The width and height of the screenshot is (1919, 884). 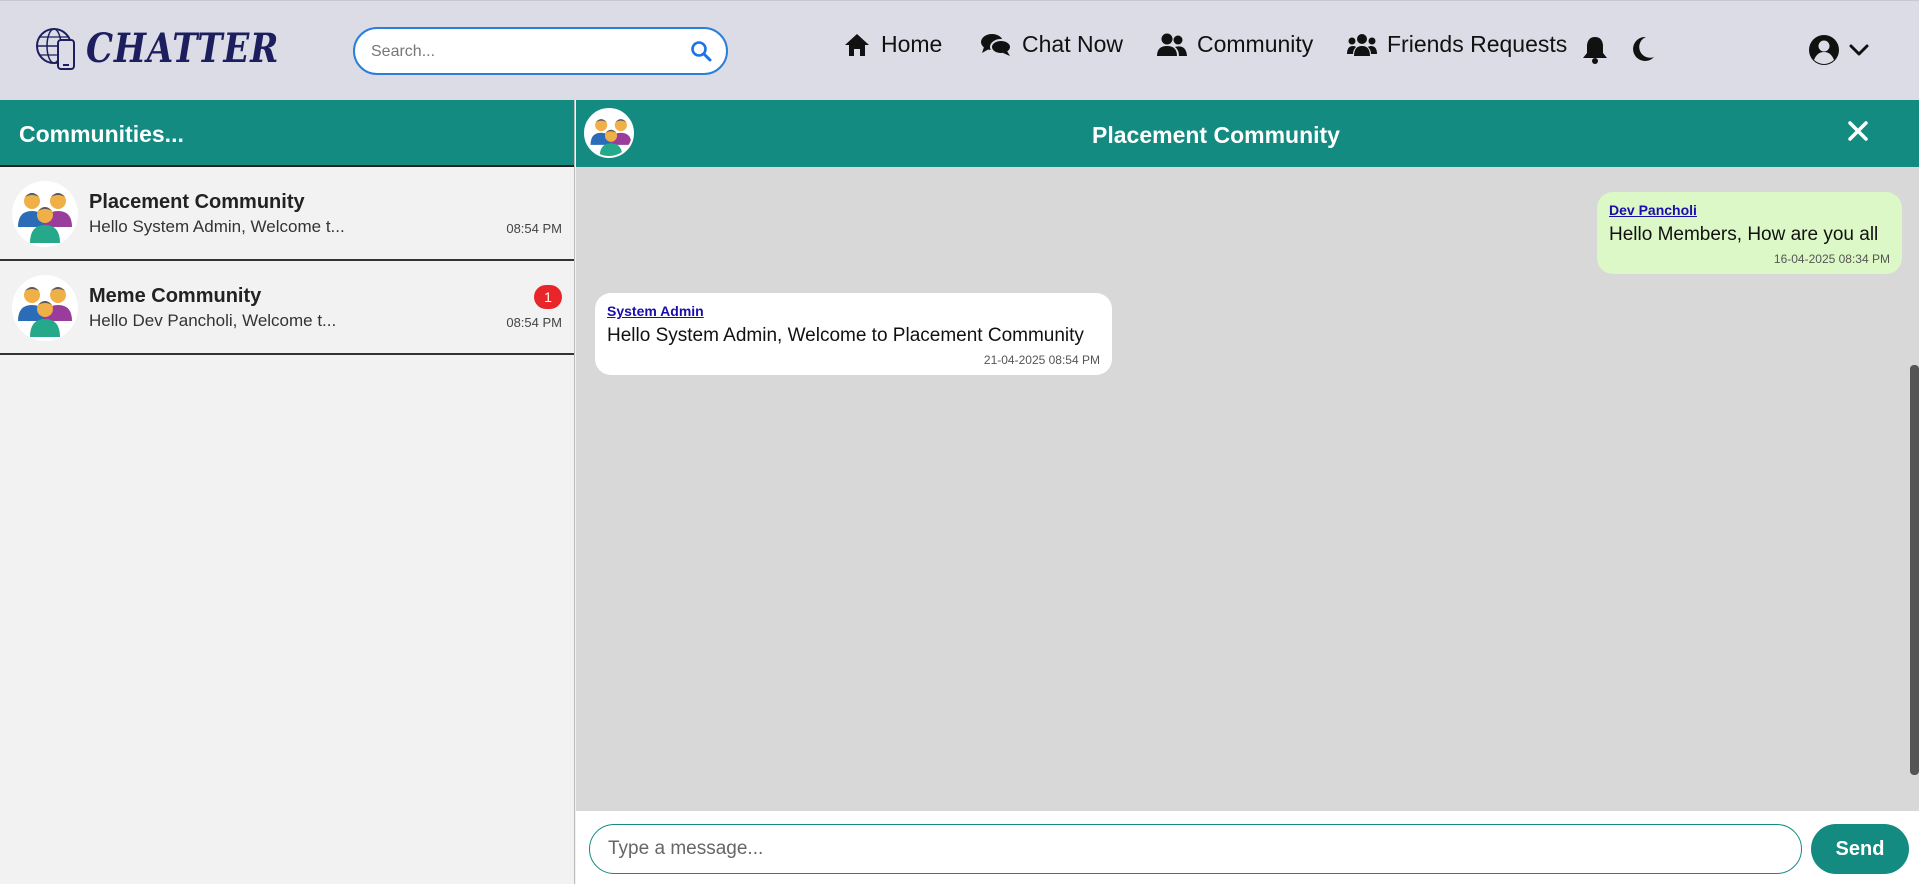 I want to click on search-input, so click(x=521, y=52).